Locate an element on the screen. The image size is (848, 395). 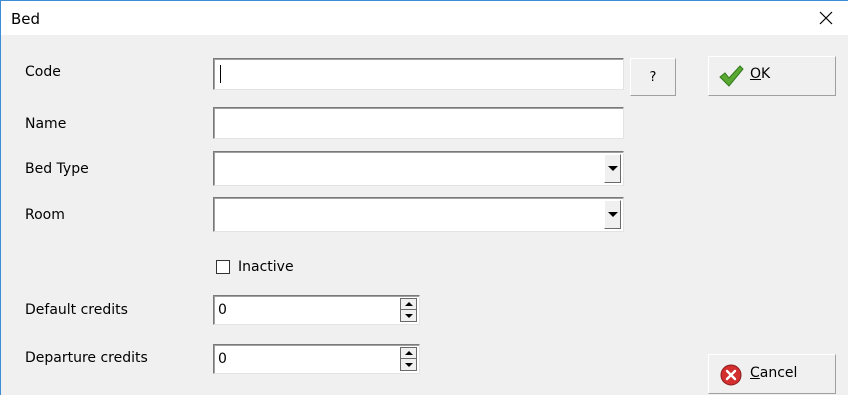
room-select is located at coordinates (418, 214).